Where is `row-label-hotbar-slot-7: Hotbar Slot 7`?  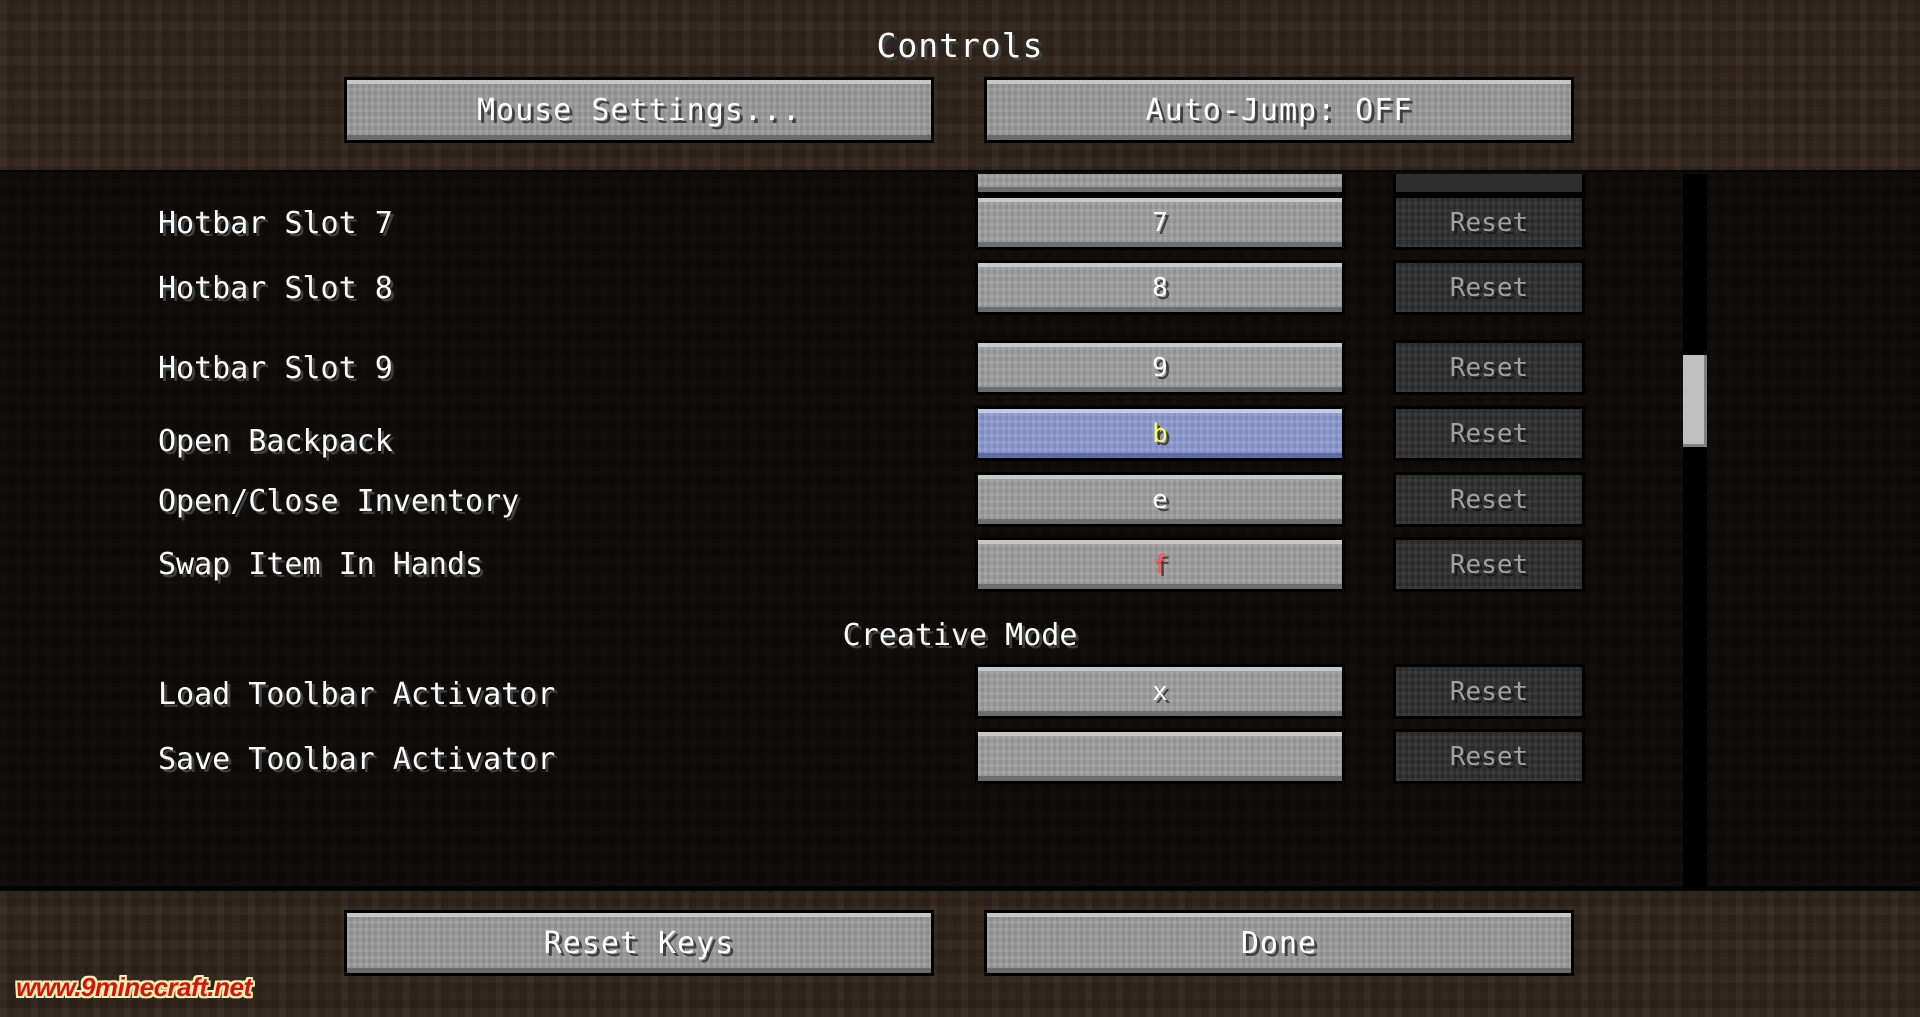 row-label-hotbar-slot-7: Hotbar Slot 7 is located at coordinates (275, 223).